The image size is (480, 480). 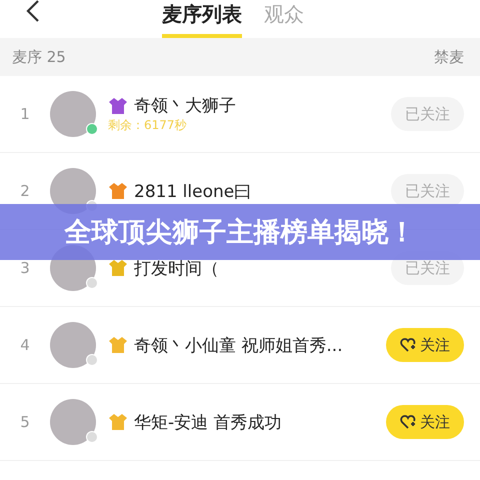 What do you see at coordinates (148, 125) in the screenshot?
I see `remaining-time: 剩余：6177秒` at bounding box center [148, 125].